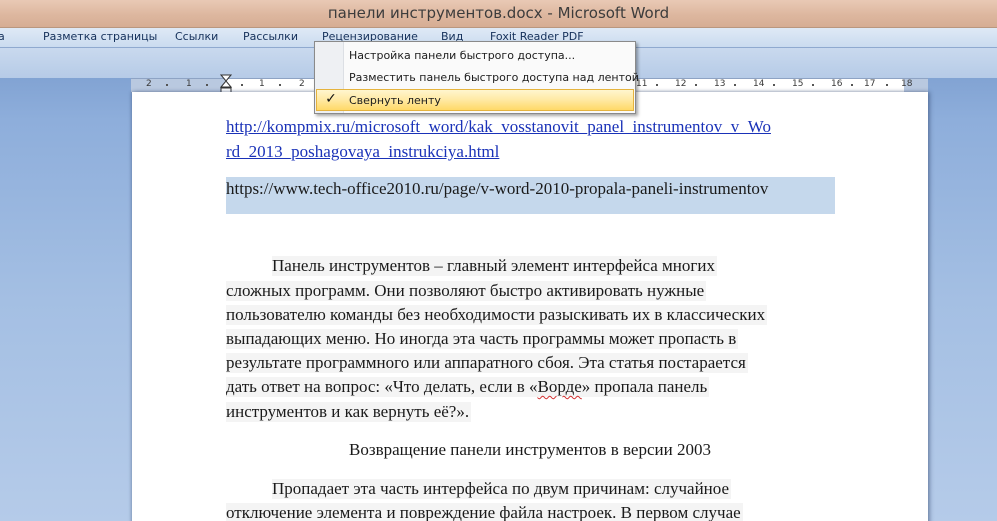 This screenshot has height=521, width=997. I want to click on tab-page-layout: Разметка страницы, so click(100, 36).